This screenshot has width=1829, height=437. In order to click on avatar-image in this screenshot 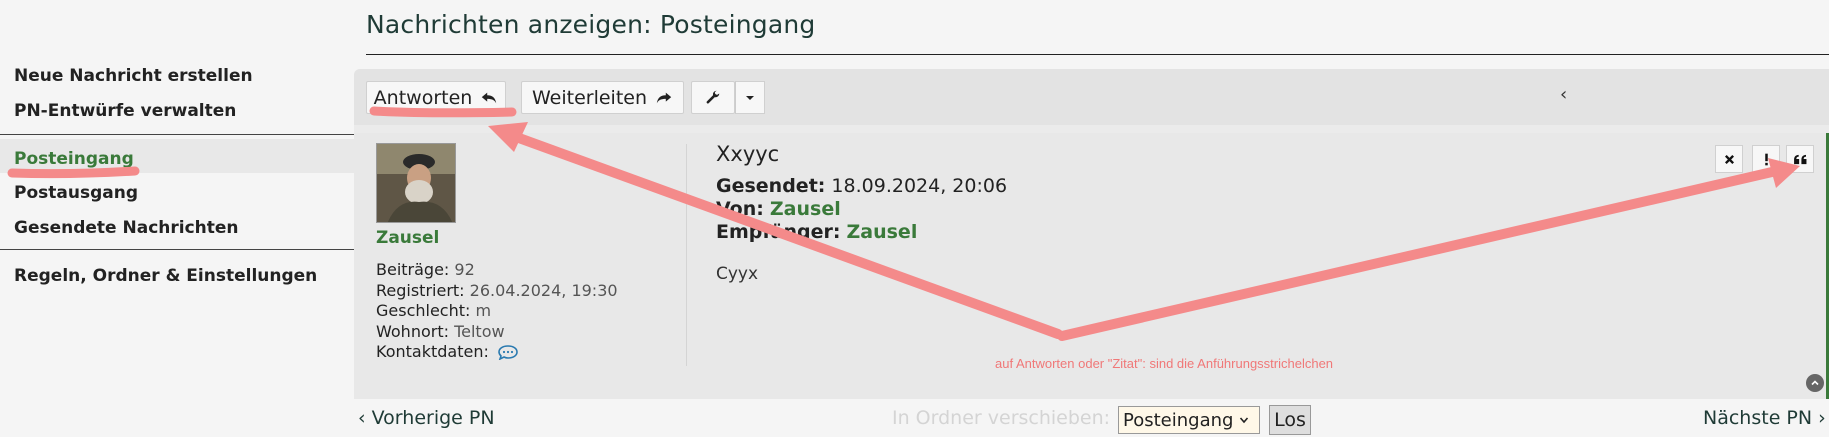, I will do `click(416, 183)`.